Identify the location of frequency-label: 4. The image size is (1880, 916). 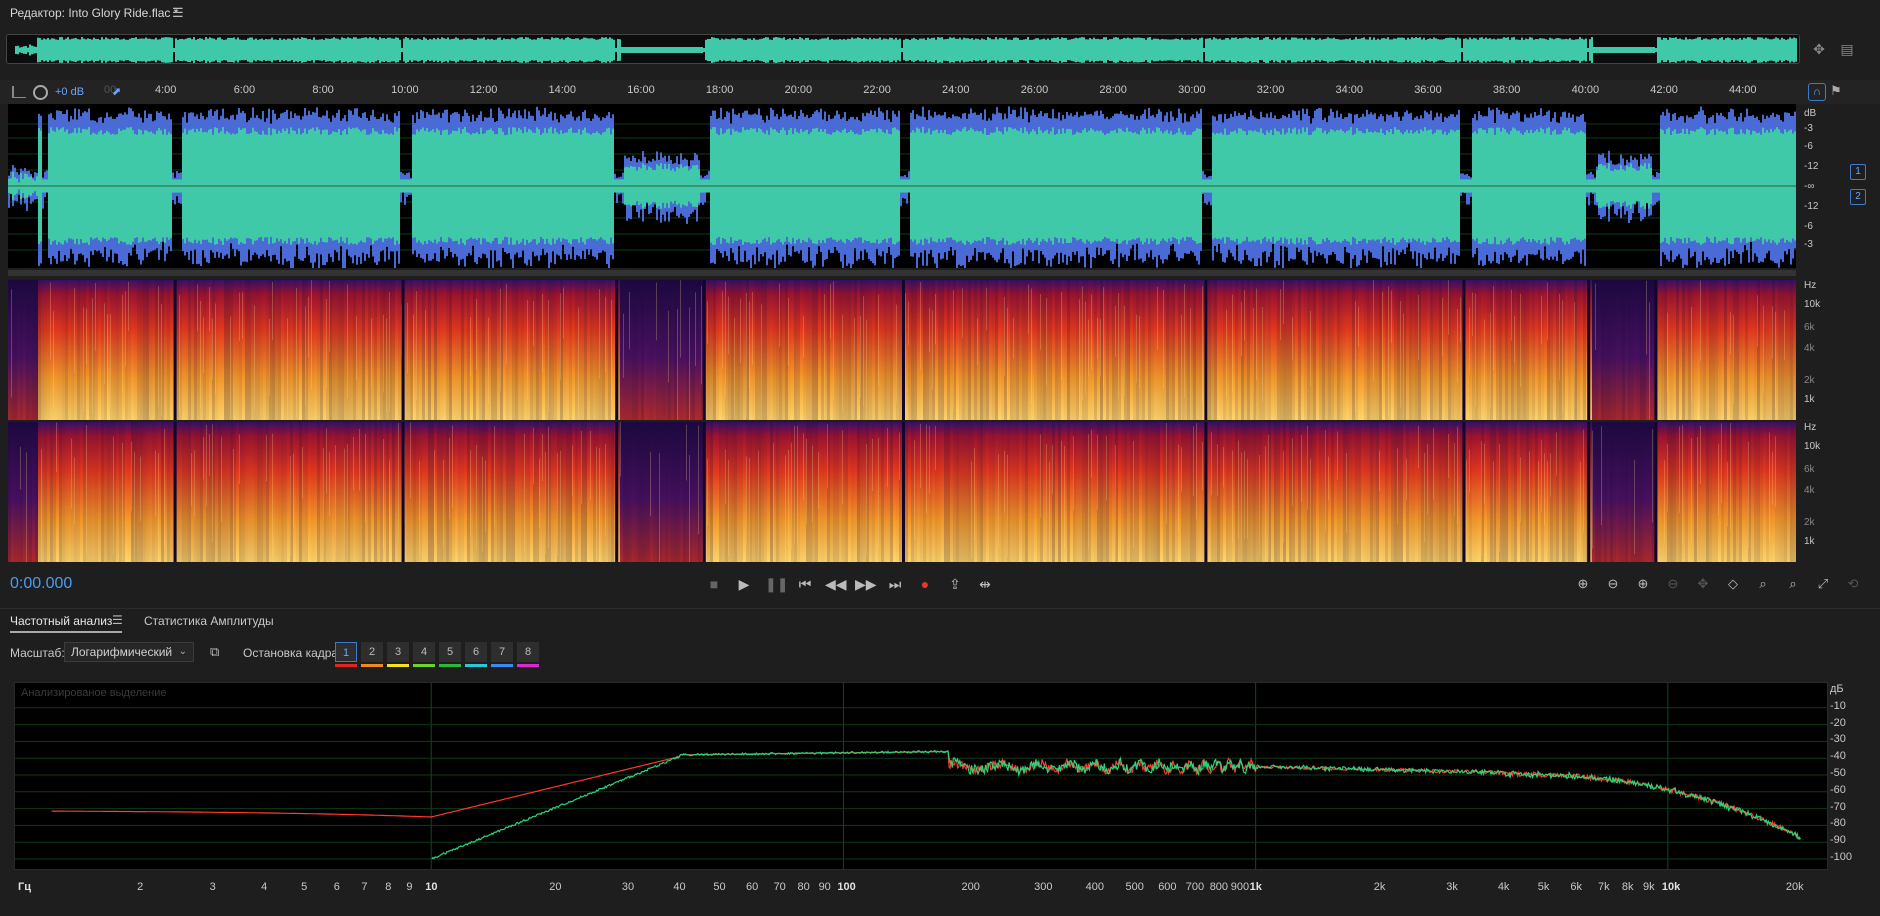
(264, 887).